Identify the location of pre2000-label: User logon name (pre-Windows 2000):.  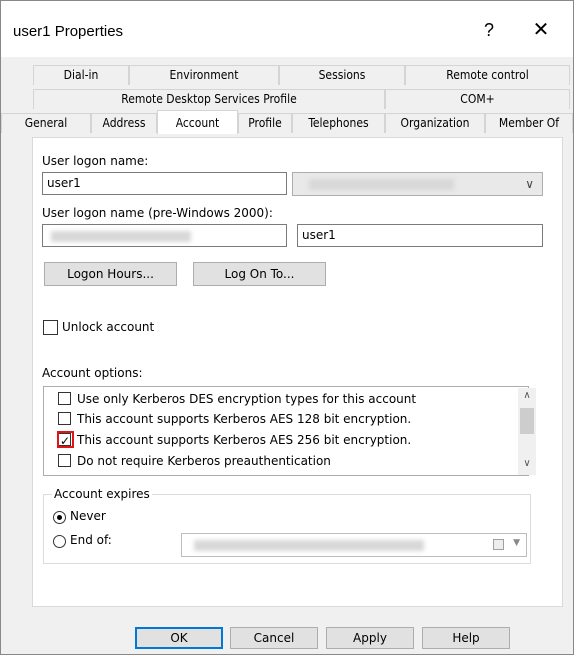
(157, 213).